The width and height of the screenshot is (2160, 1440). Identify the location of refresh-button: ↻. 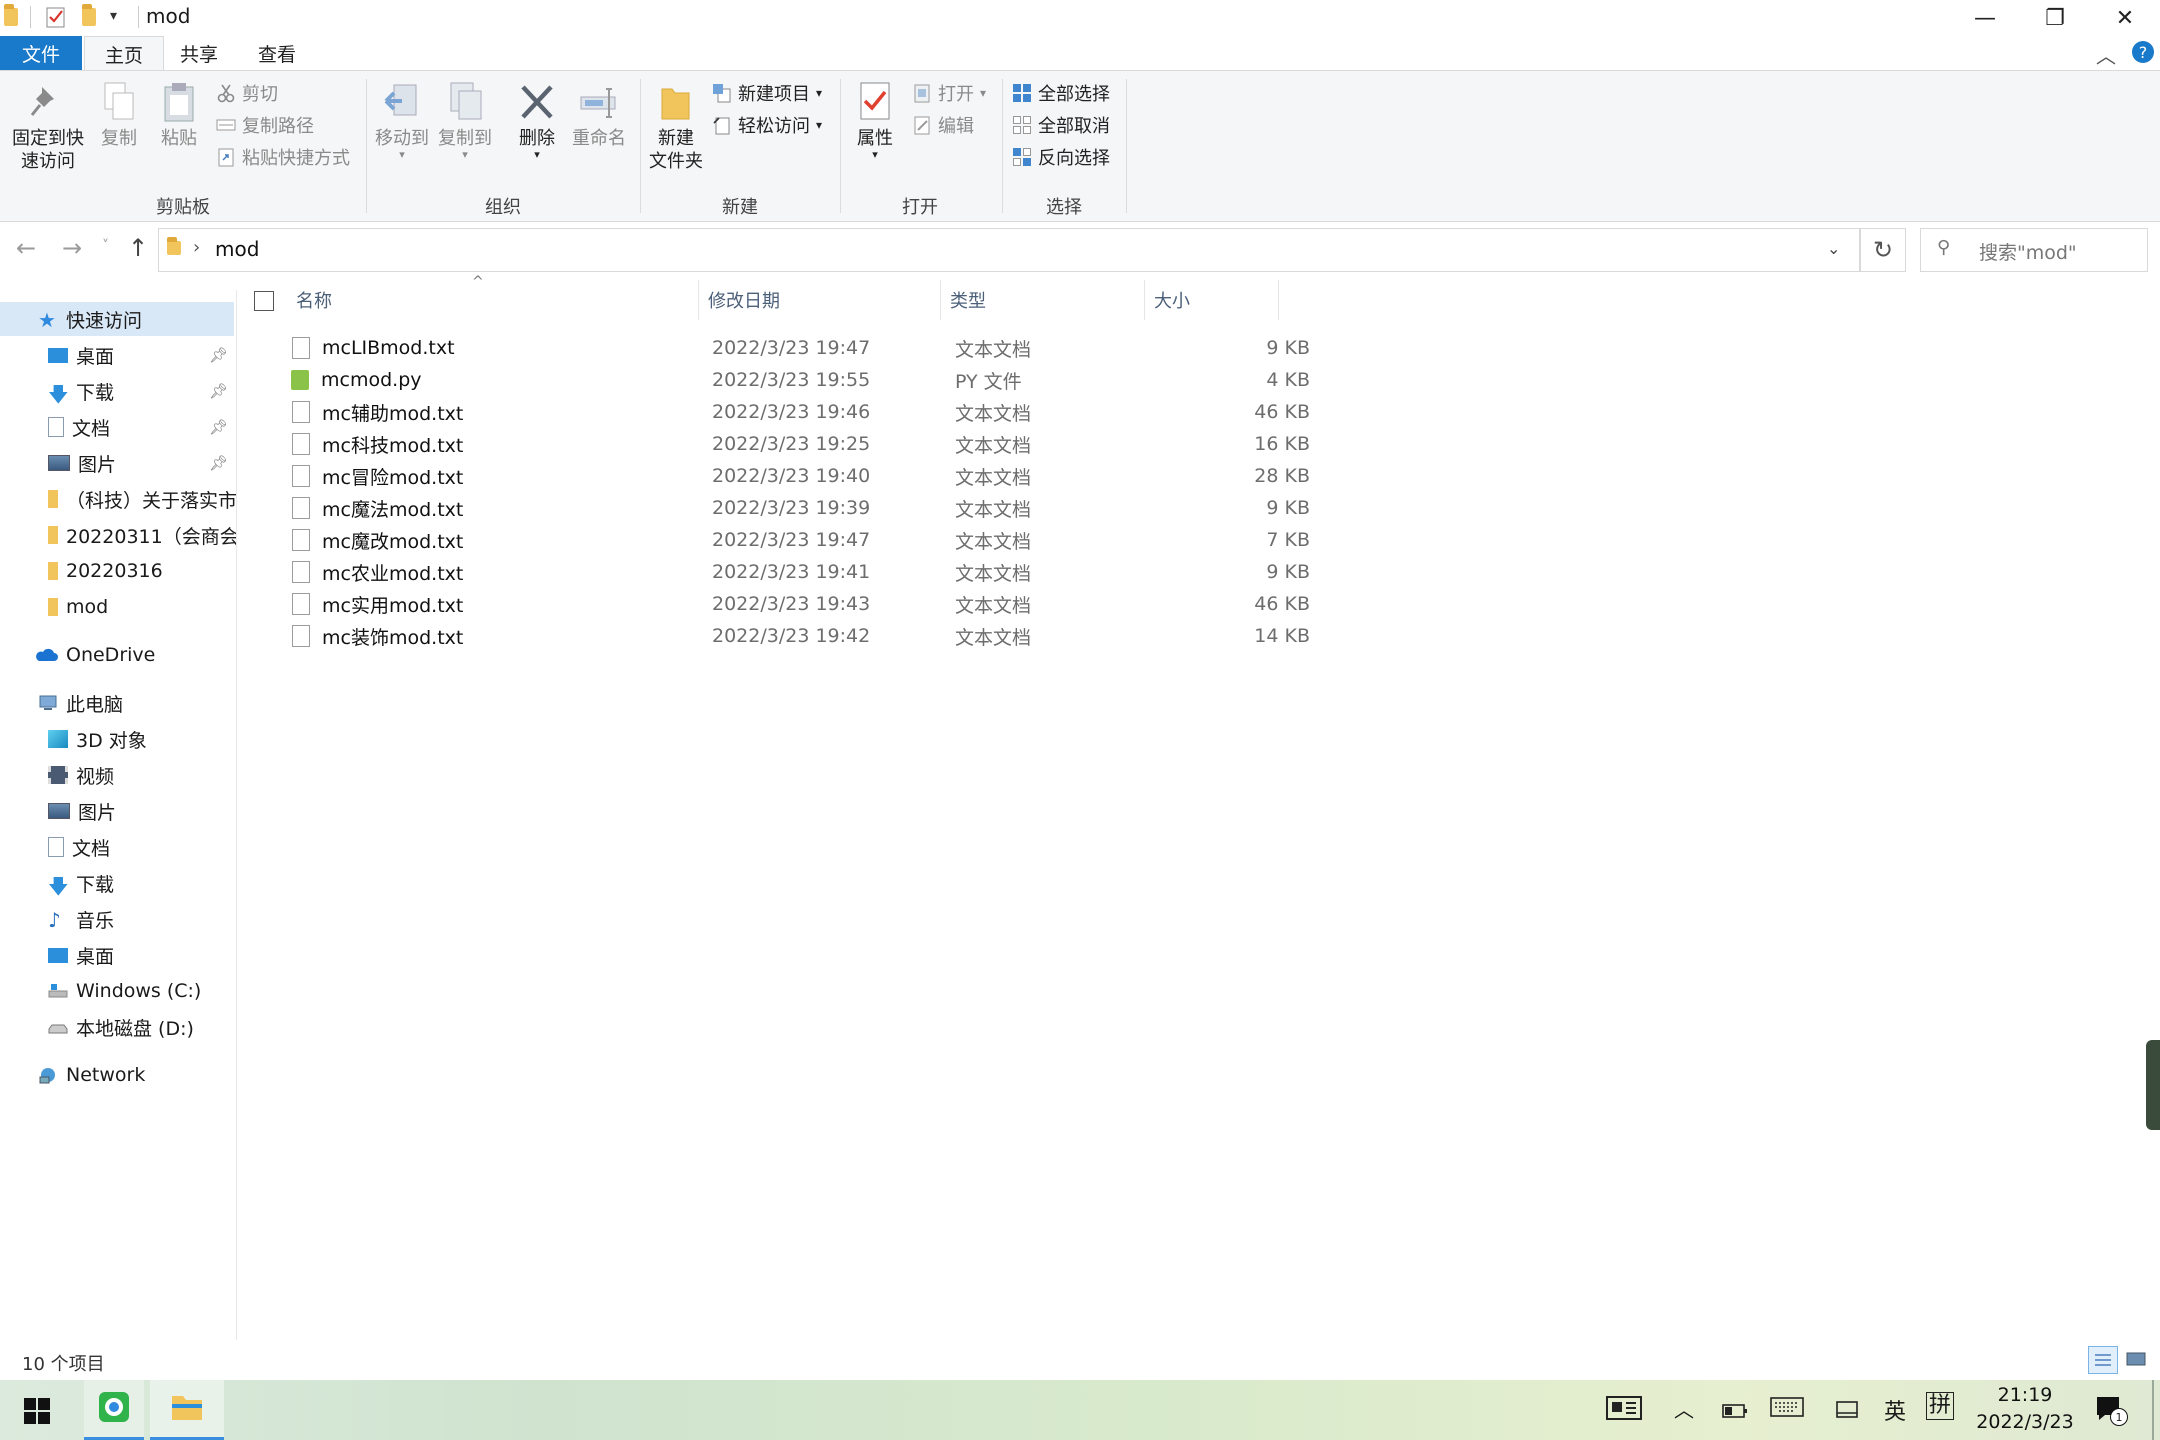
(1883, 250).